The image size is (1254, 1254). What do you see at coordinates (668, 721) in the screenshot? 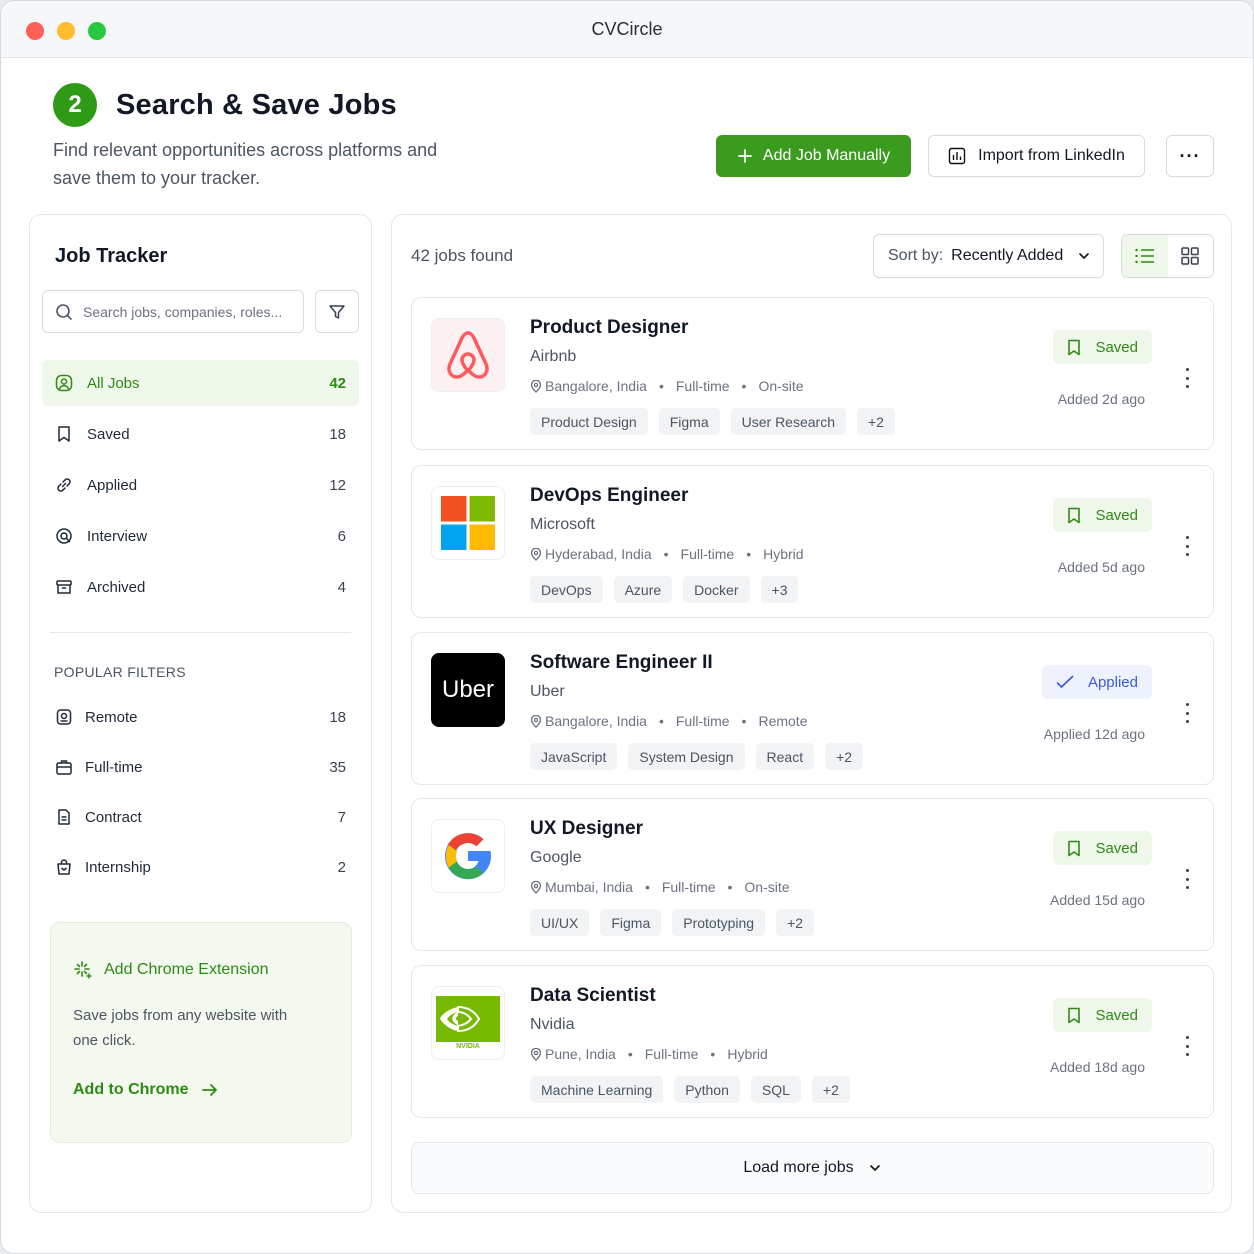
I see `job-meta: Bangalore, India • Full-time • Remote` at bounding box center [668, 721].